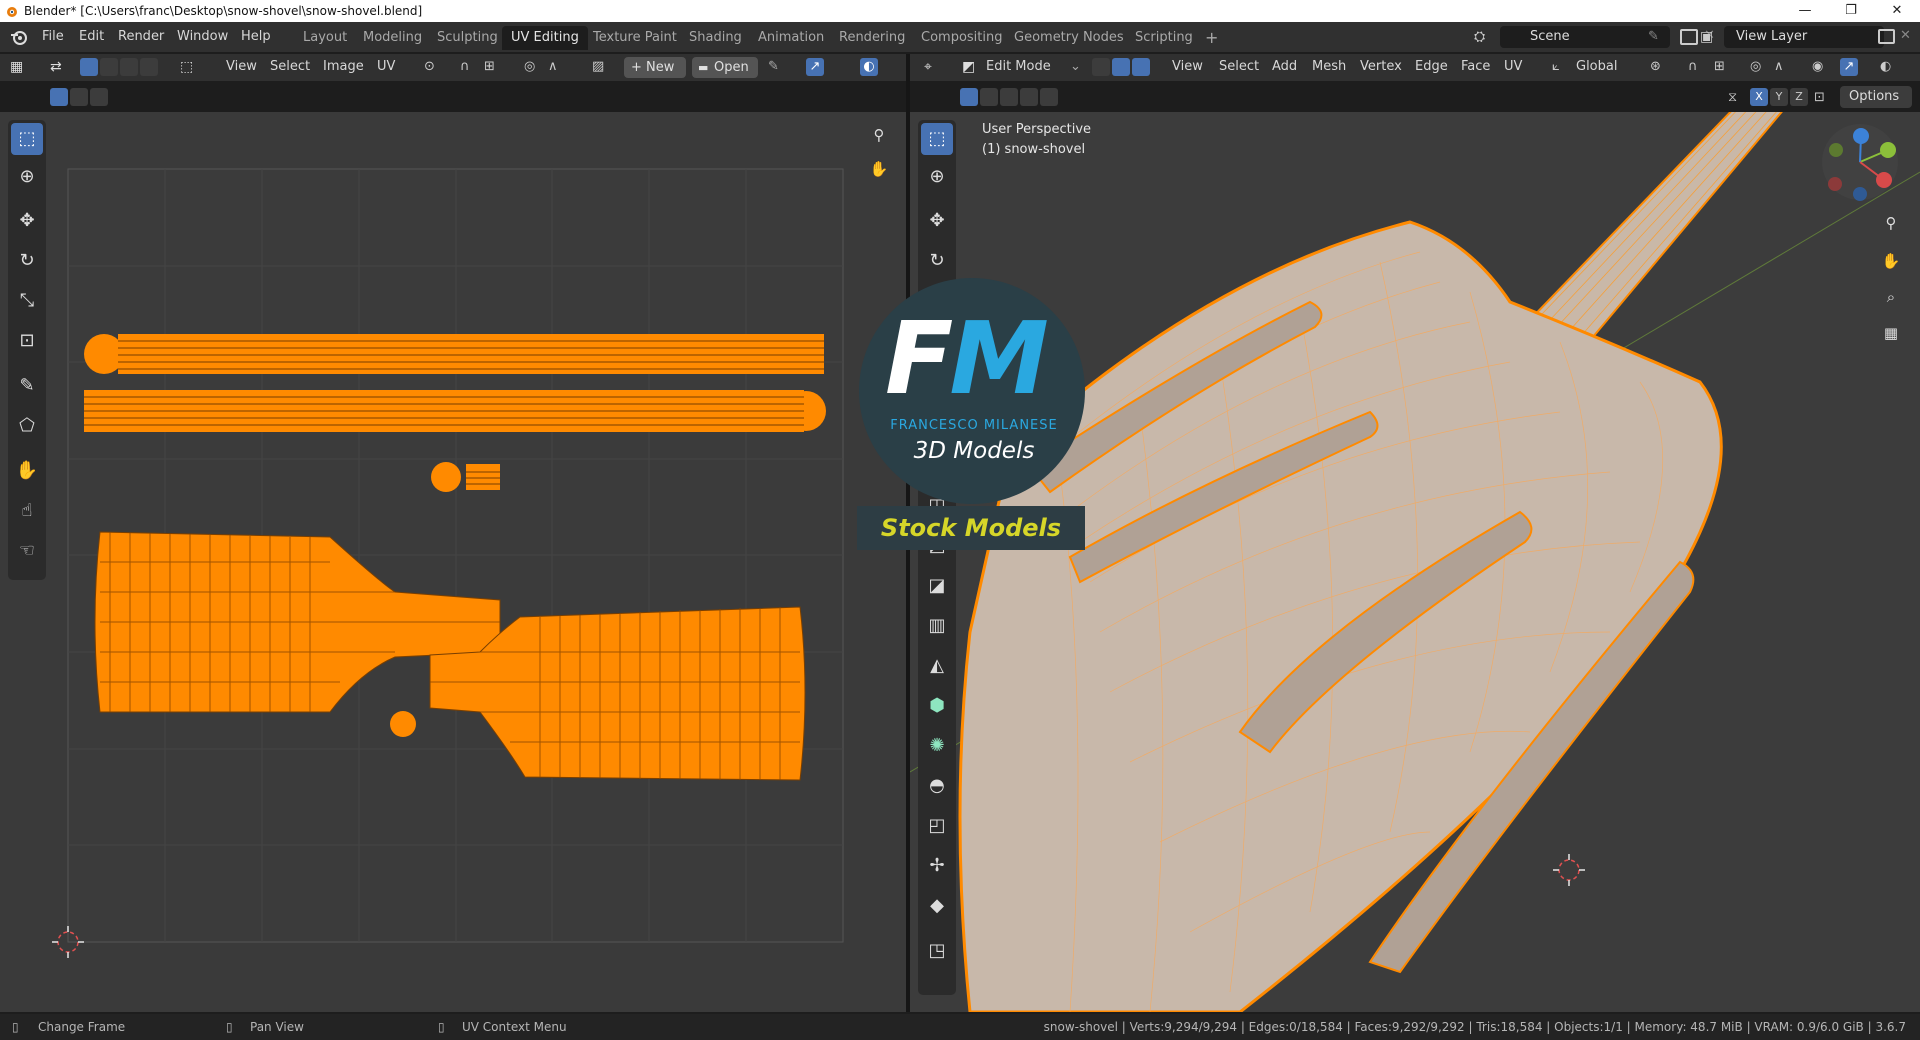  I want to click on tab-sculpting: Sculpting, so click(467, 38).